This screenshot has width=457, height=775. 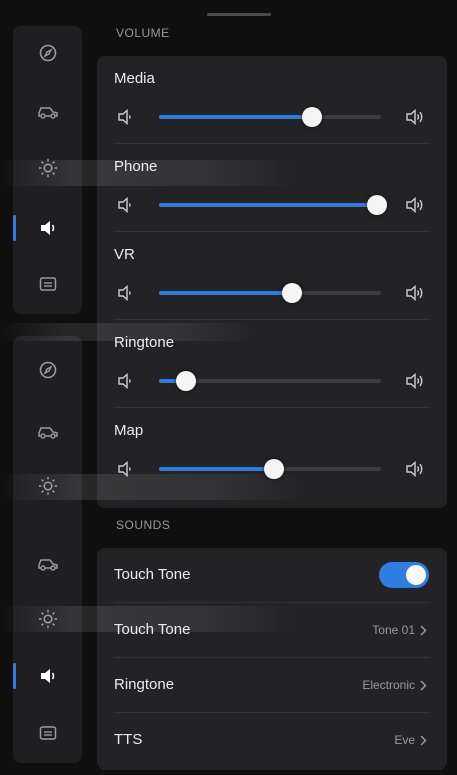 What do you see at coordinates (143, 33) in the screenshot?
I see `volume-section-title: VOLUME` at bounding box center [143, 33].